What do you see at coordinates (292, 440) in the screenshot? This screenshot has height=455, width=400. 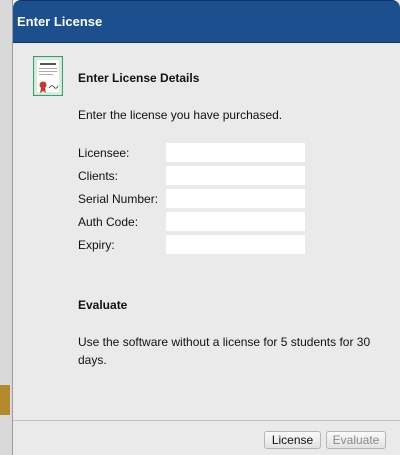 I see `license-button: License` at bounding box center [292, 440].